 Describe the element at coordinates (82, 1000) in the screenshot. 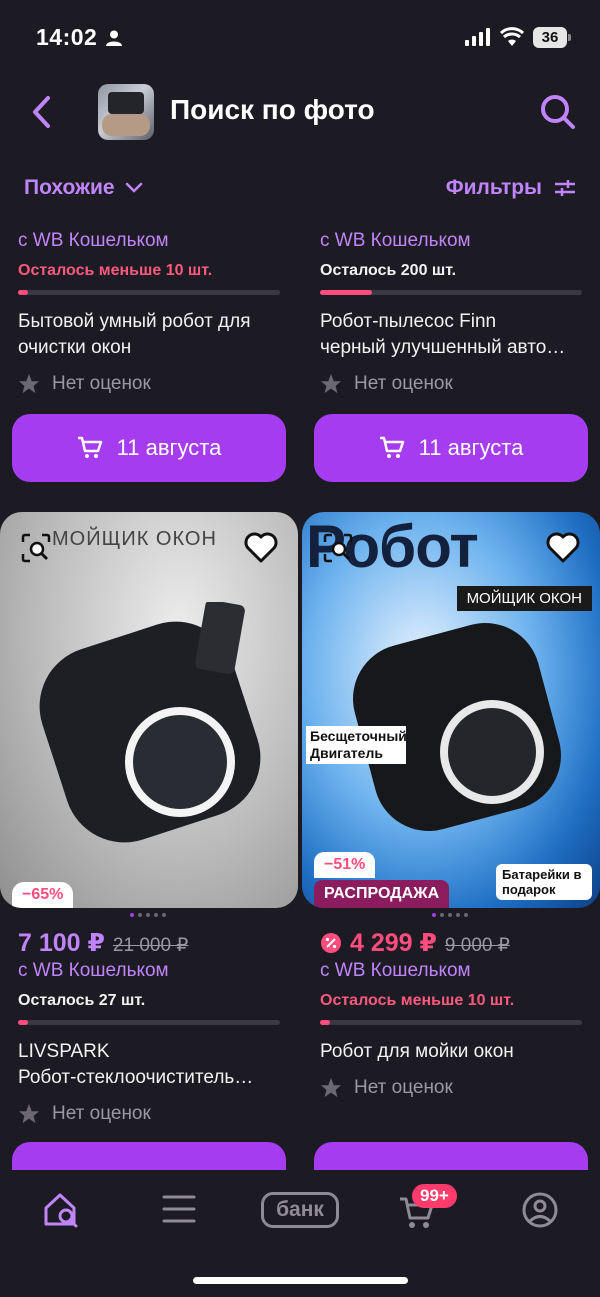

I see `stock-status: Осталось 27 шт.` at that location.